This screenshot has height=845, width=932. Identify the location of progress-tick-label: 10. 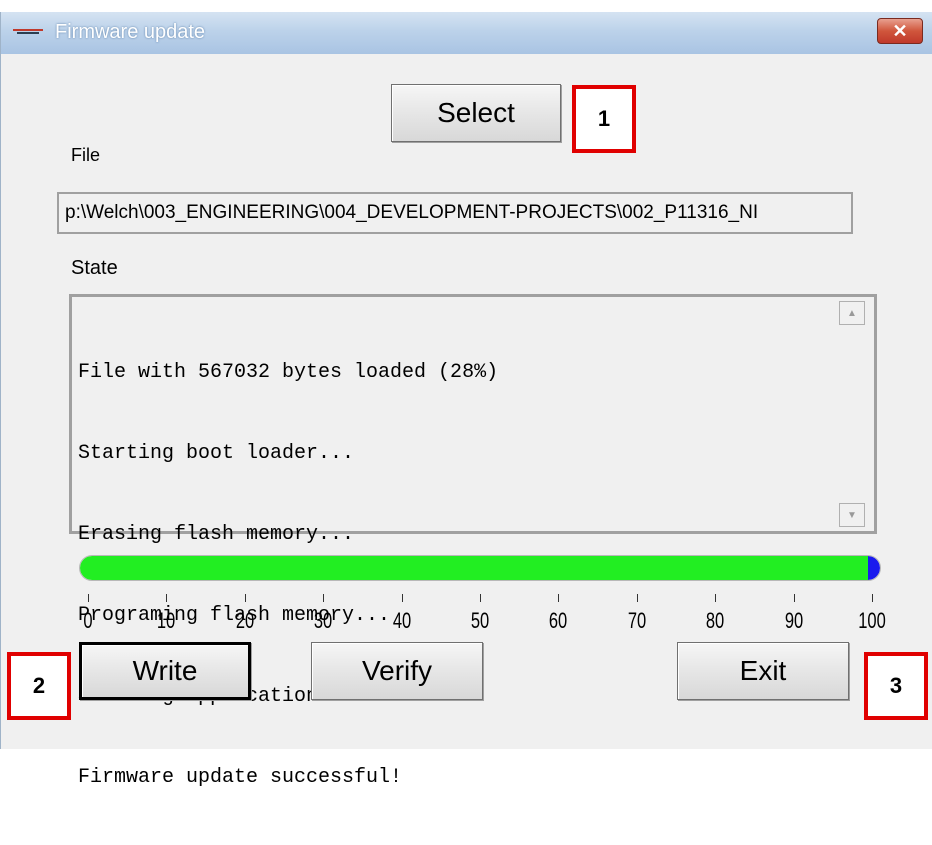
(166, 620).